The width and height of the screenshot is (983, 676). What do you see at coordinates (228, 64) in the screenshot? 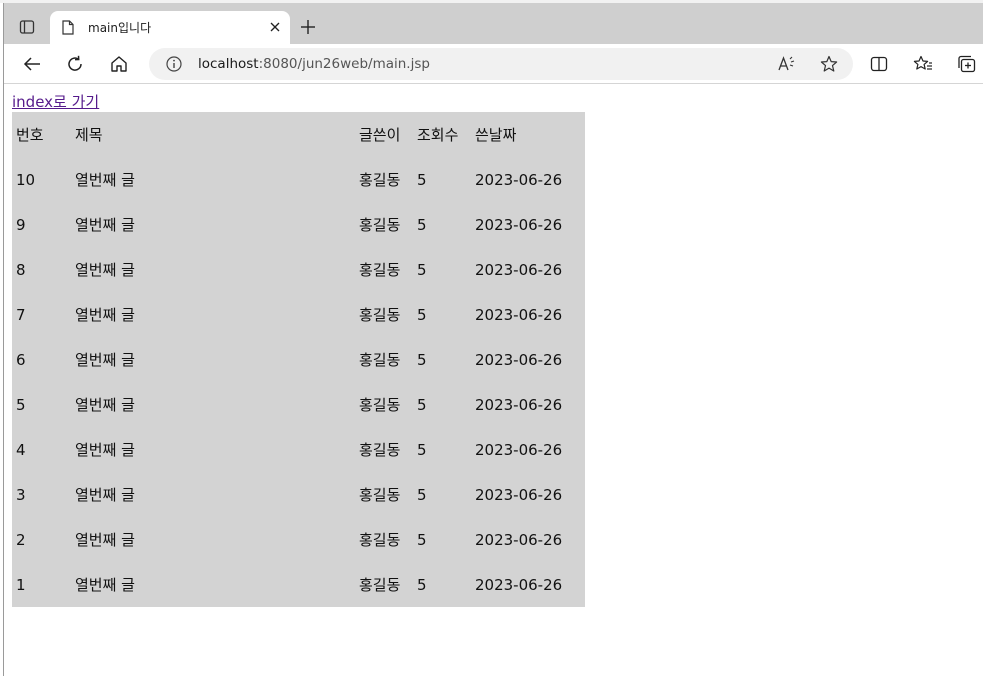
I see `url-host: localhost` at bounding box center [228, 64].